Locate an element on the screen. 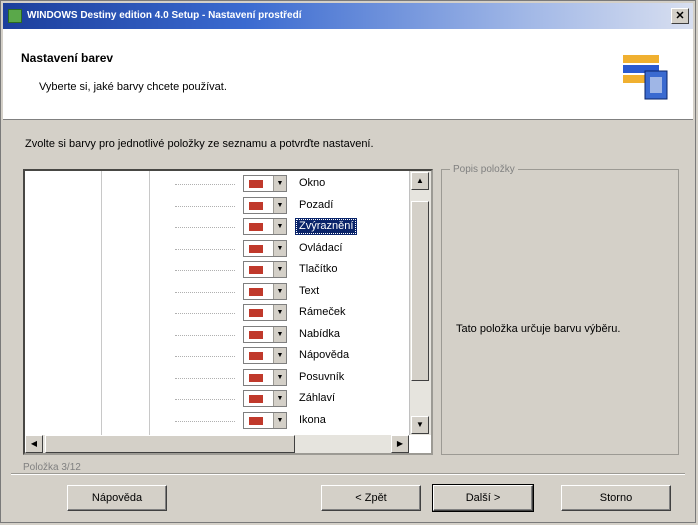  list-item-label: Tlačítko is located at coordinates (318, 269).